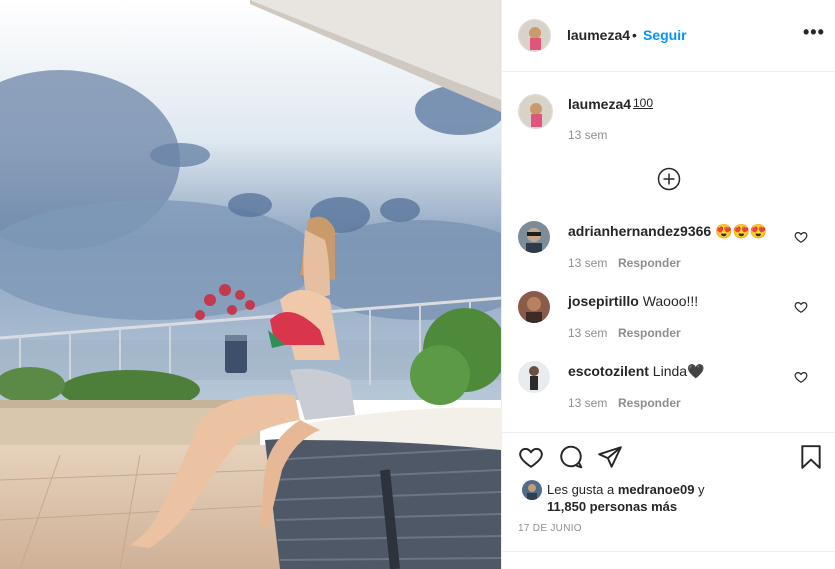 This screenshot has width=835, height=569. Describe the element at coordinates (665, 35) in the screenshot. I see `follow-button: Seguir` at that location.